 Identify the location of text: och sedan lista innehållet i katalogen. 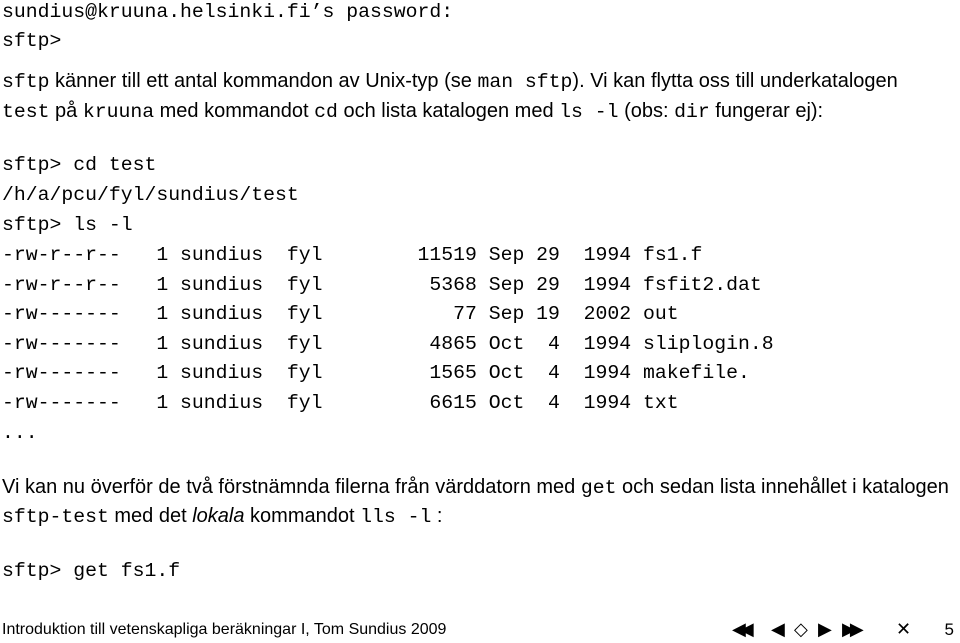
(782, 487).